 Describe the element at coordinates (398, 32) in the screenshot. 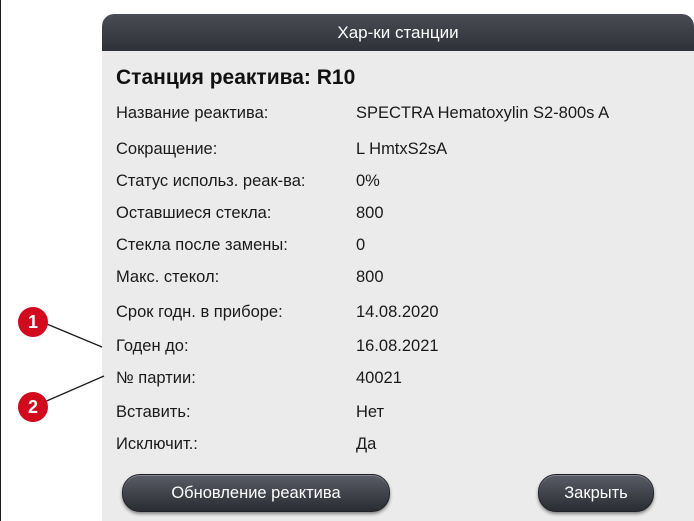

I see `dialog-title: Хар-ки станции` at that location.